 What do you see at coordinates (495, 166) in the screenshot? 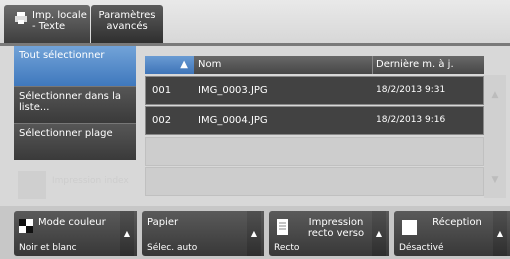
I see `scroll-down-button: ▼` at bounding box center [495, 166].